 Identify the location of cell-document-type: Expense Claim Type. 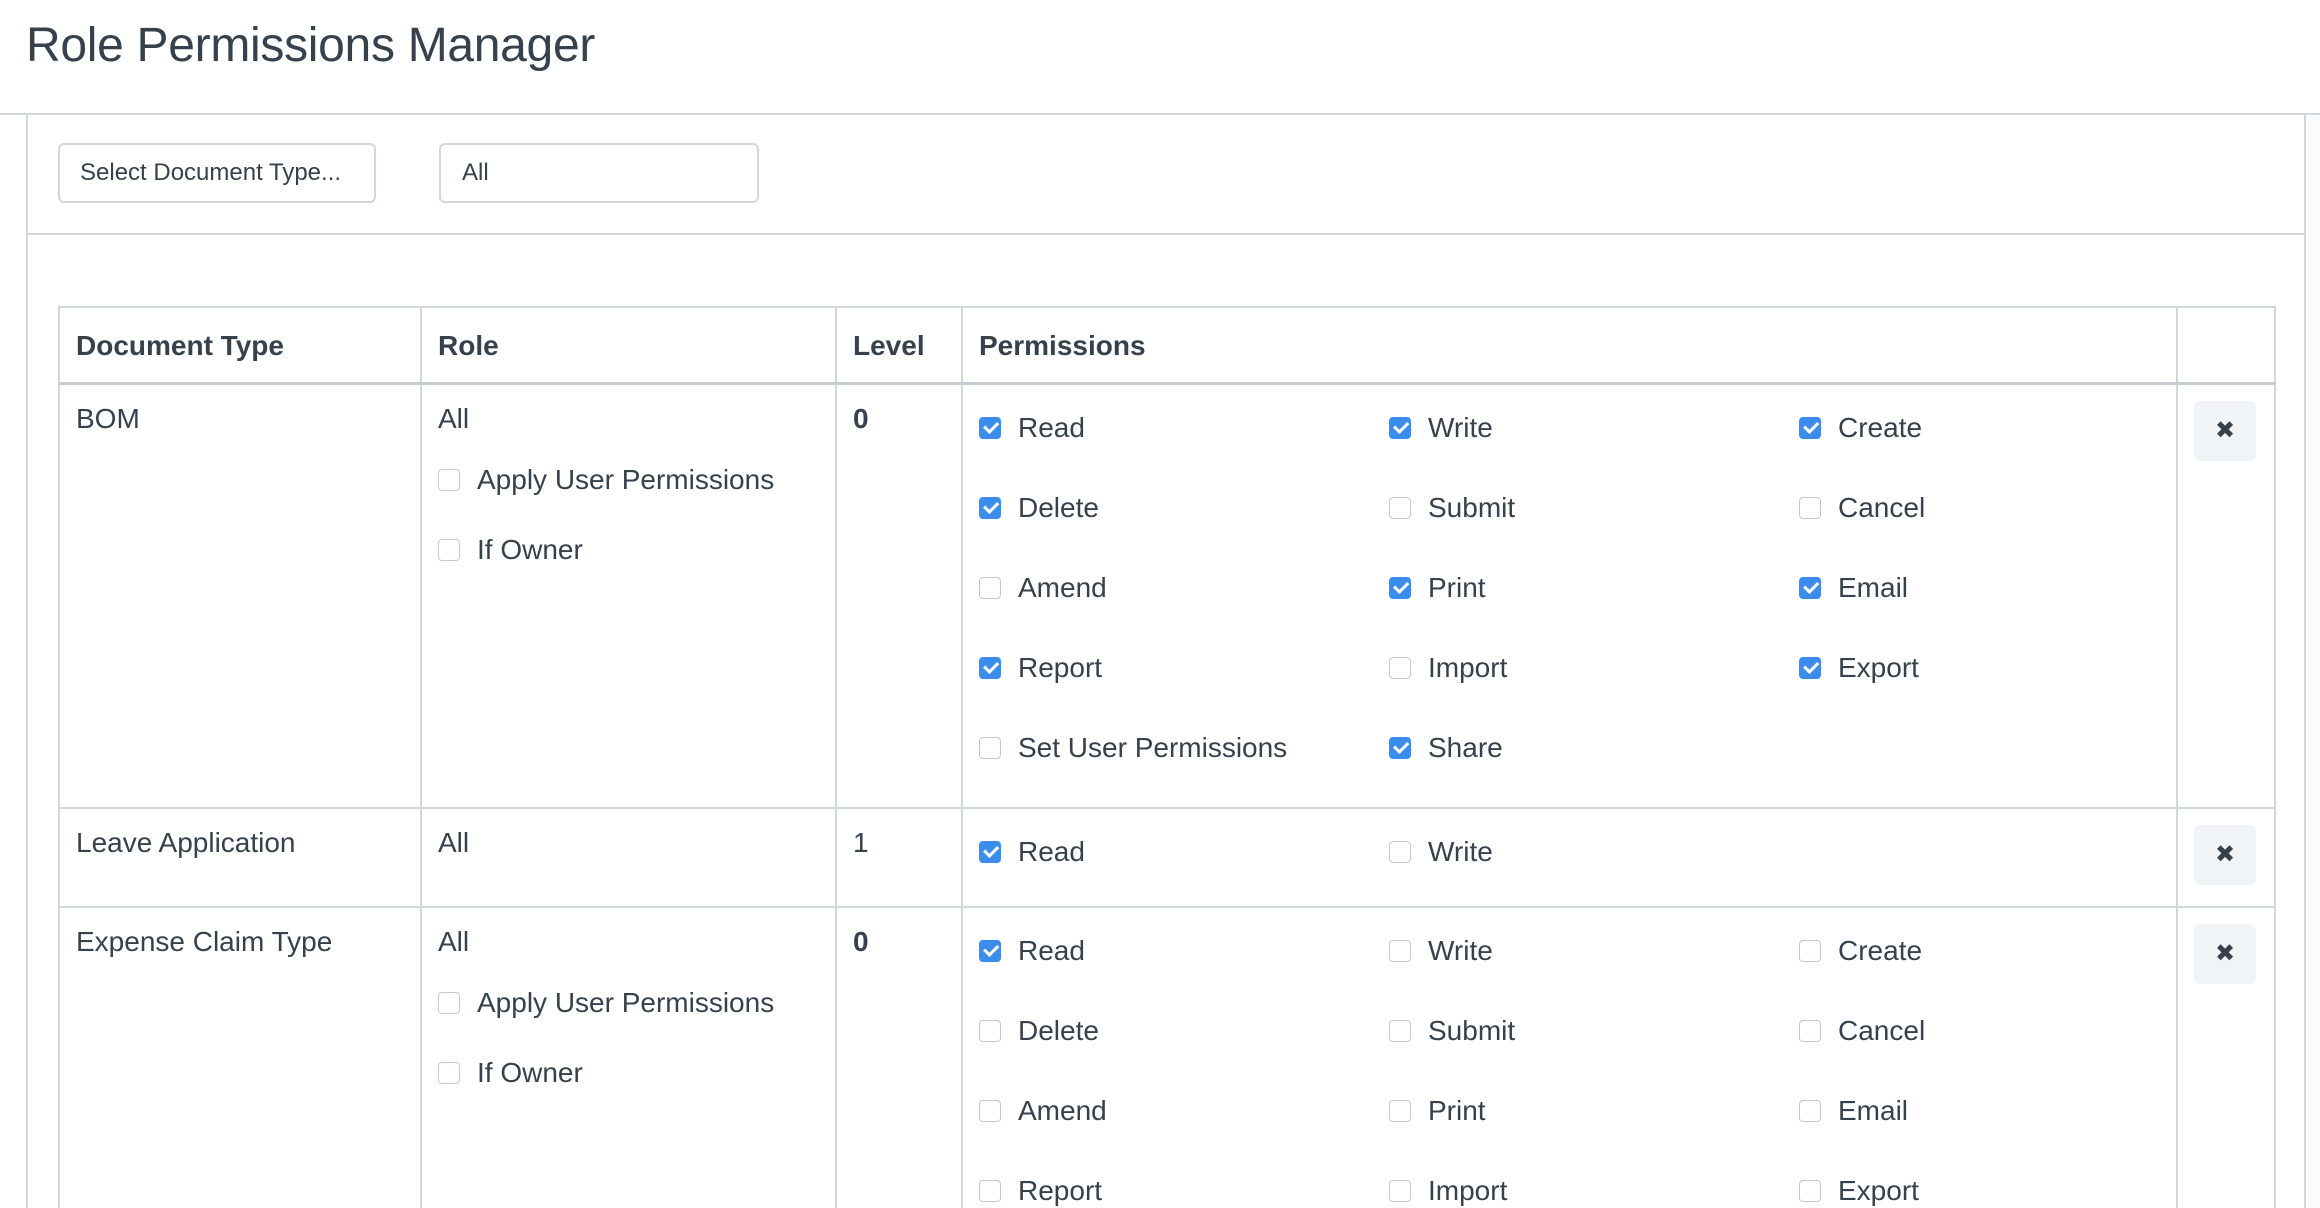
(240, 1057).